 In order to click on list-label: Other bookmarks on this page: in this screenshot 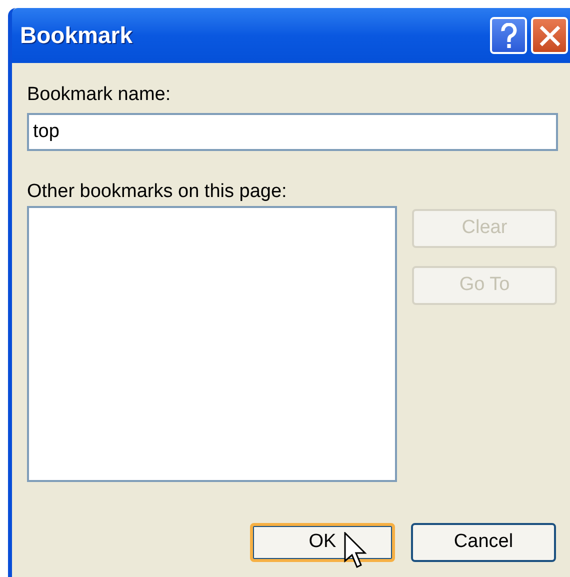, I will do `click(157, 192)`.